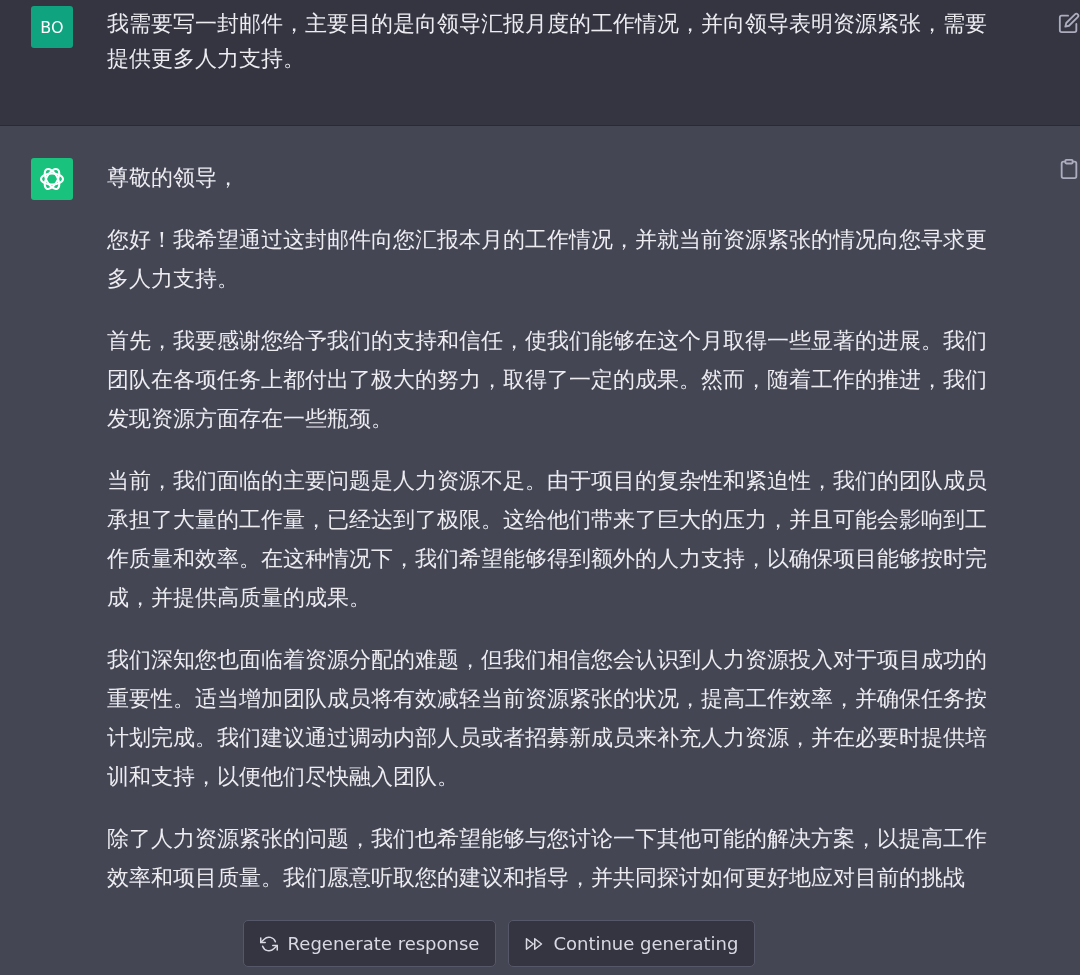  Describe the element at coordinates (547, 718) in the screenshot. I see `paragraph: 我们深知您也面临着资源分配的难题，但我们相信您会认识到人力资源投入对于项目成功的重要性。适当增加团队成员将有效减轻当前资源紧张的状况，提高工作效率，并确保任务按计划完成。我们建议通过调动内部人员或者招募新成员来补充人力资源，并在必要时提供培训和支持，以便他们尽快融入团队。` at that location.